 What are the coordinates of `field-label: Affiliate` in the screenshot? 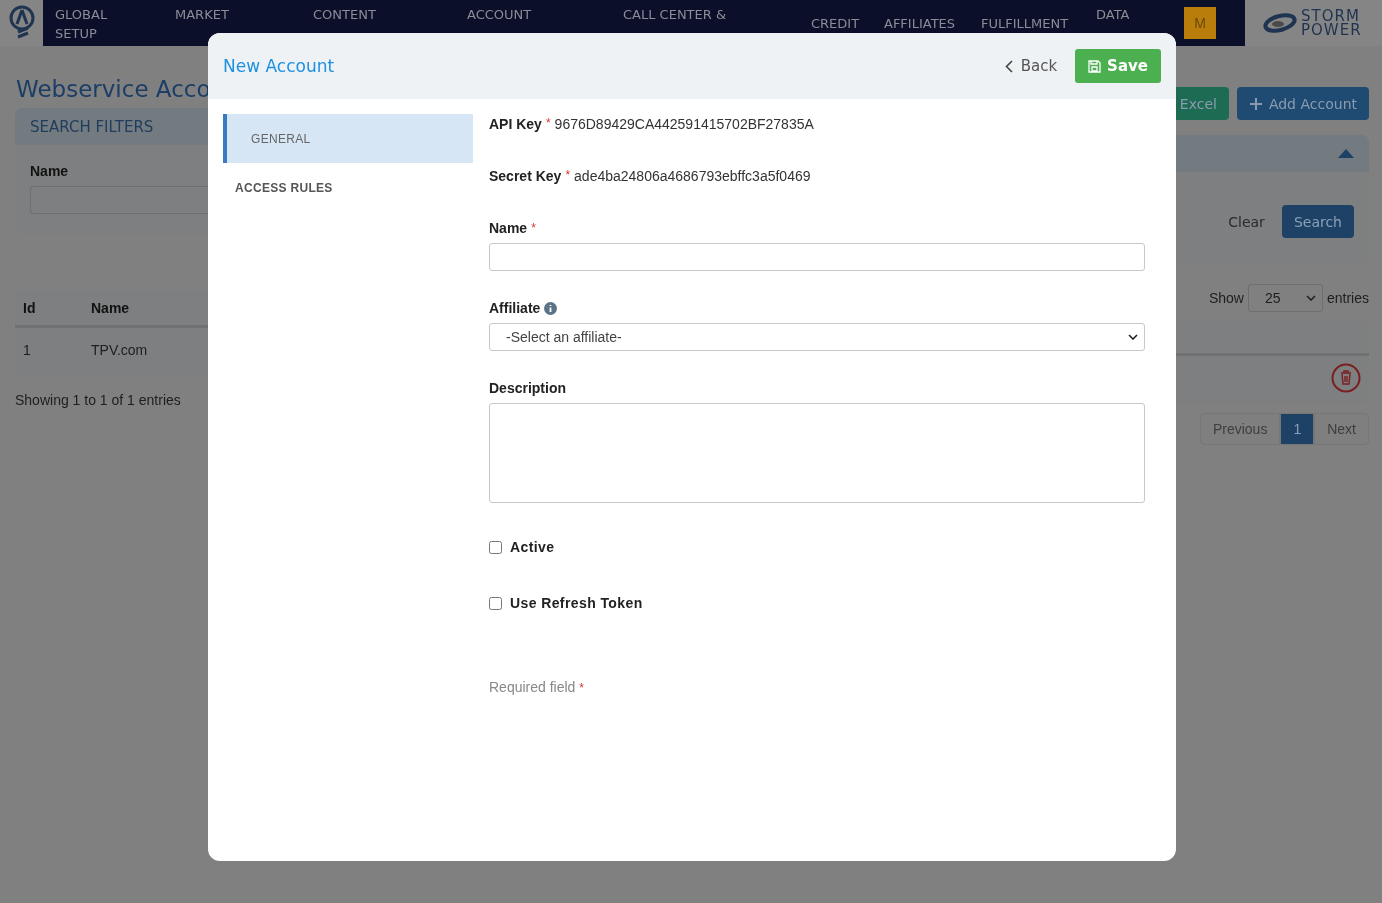 It's located at (515, 308).